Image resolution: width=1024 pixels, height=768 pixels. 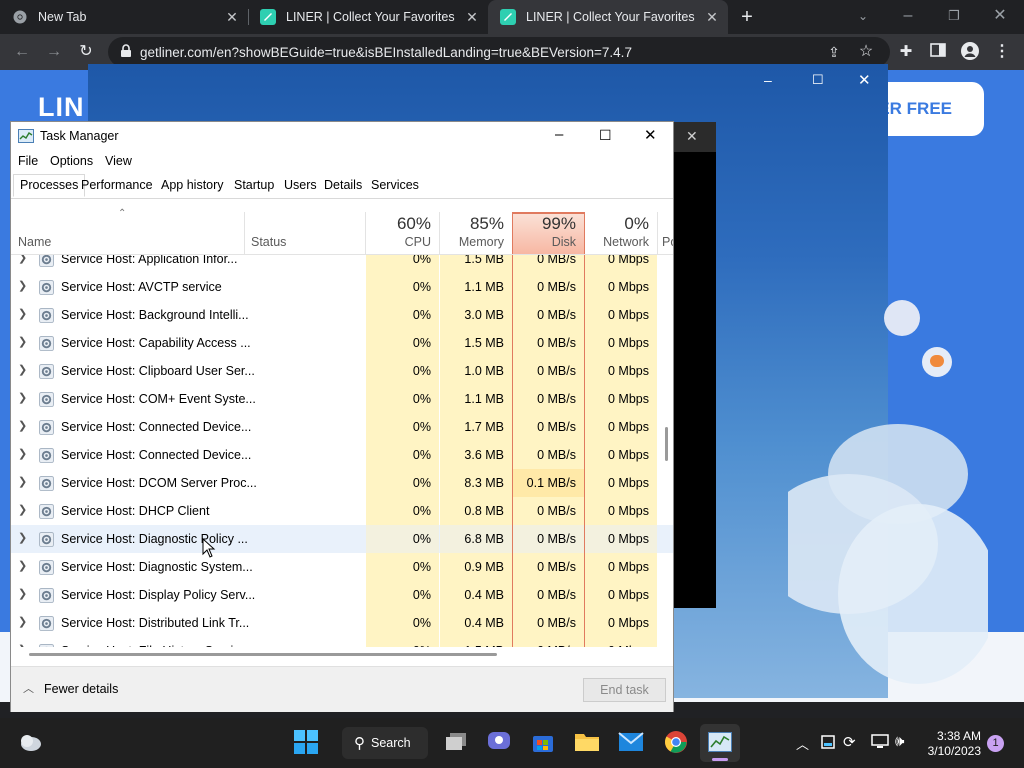 What do you see at coordinates (127, 233) in the screenshot?
I see `column-name: Name` at bounding box center [127, 233].